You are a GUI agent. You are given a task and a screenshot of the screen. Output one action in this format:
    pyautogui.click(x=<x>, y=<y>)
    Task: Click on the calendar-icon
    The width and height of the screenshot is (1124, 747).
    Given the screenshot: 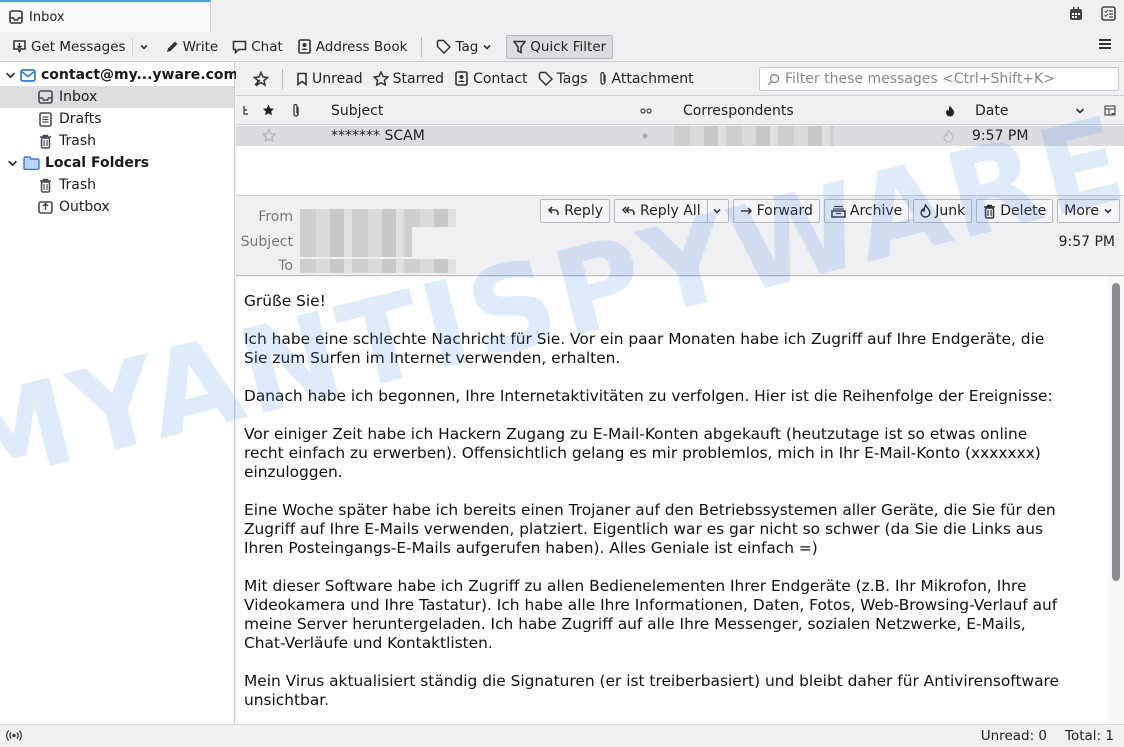 What is the action you would take?
    pyautogui.click(x=1076, y=13)
    